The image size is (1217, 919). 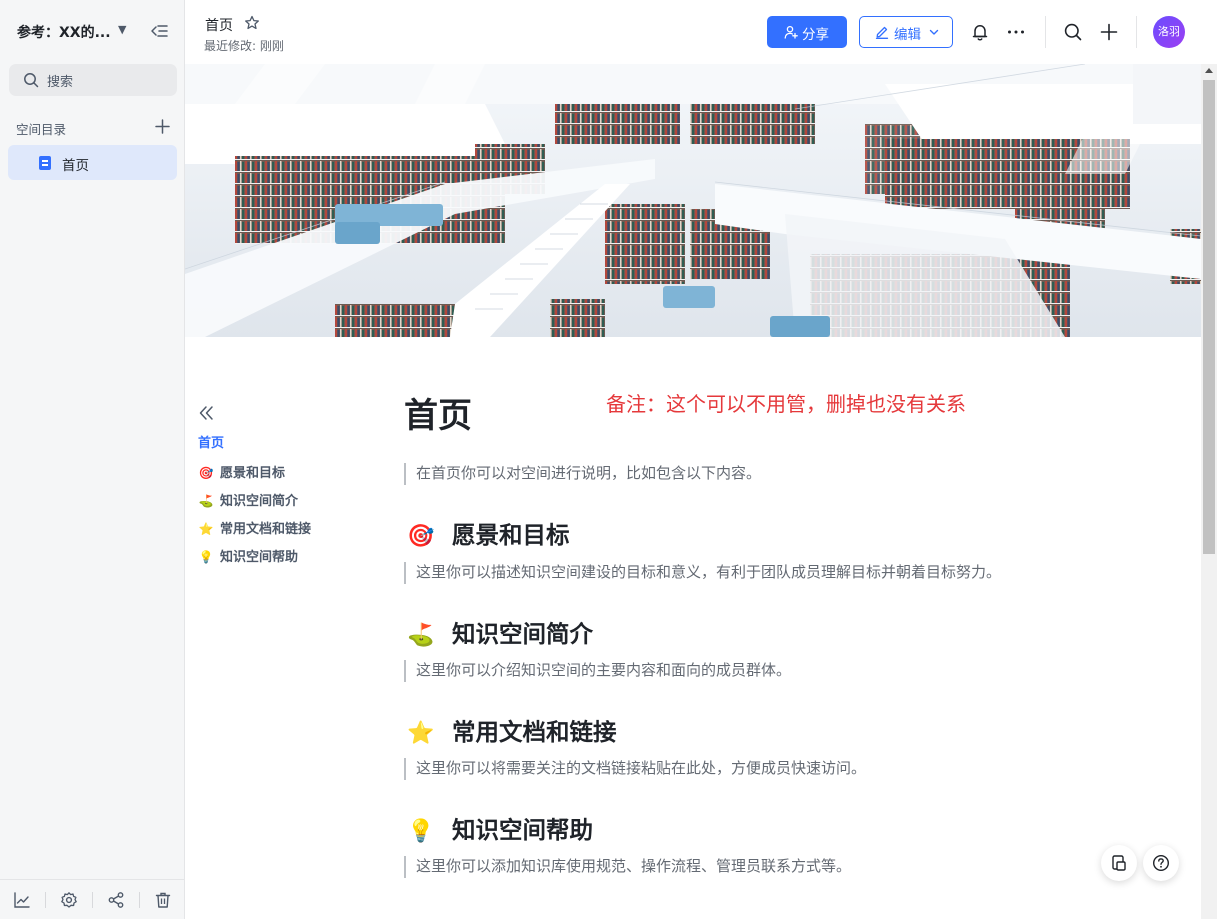 I want to click on toc-item-links: ⭐ 常用文档和链接, so click(x=255, y=527).